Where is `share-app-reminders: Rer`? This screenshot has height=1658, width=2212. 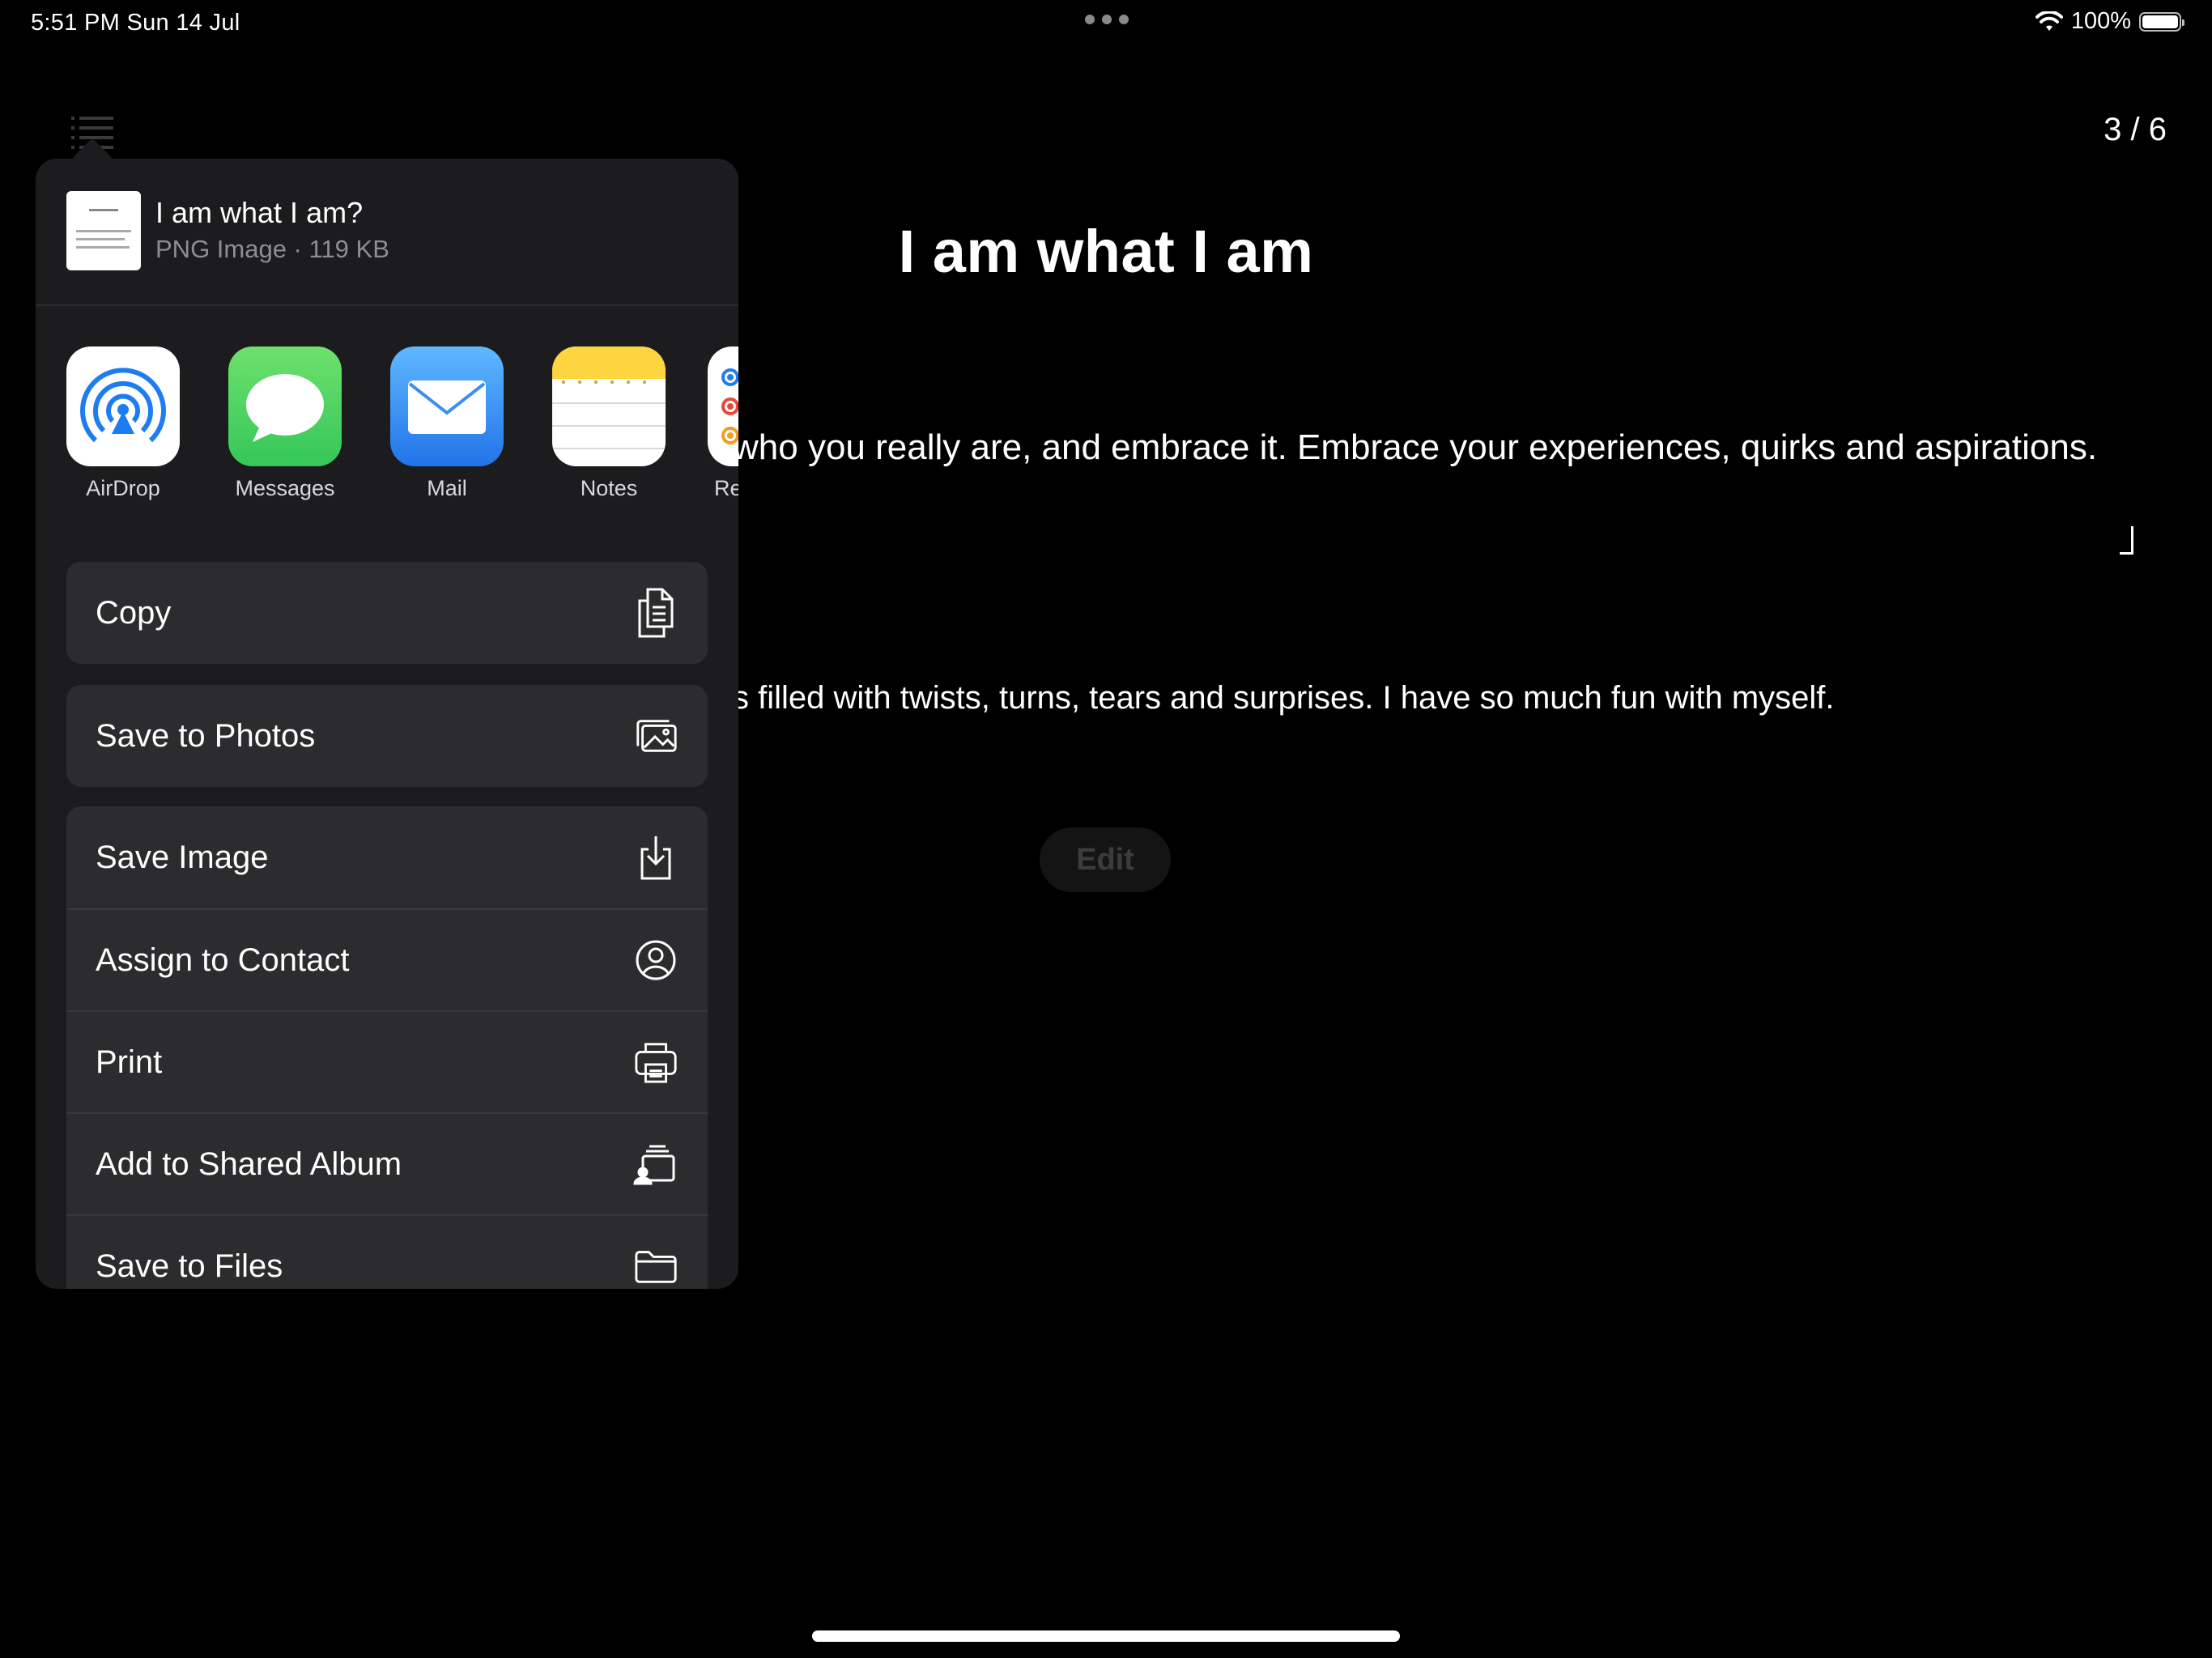 share-app-reminders: Rer is located at coordinates (723, 423).